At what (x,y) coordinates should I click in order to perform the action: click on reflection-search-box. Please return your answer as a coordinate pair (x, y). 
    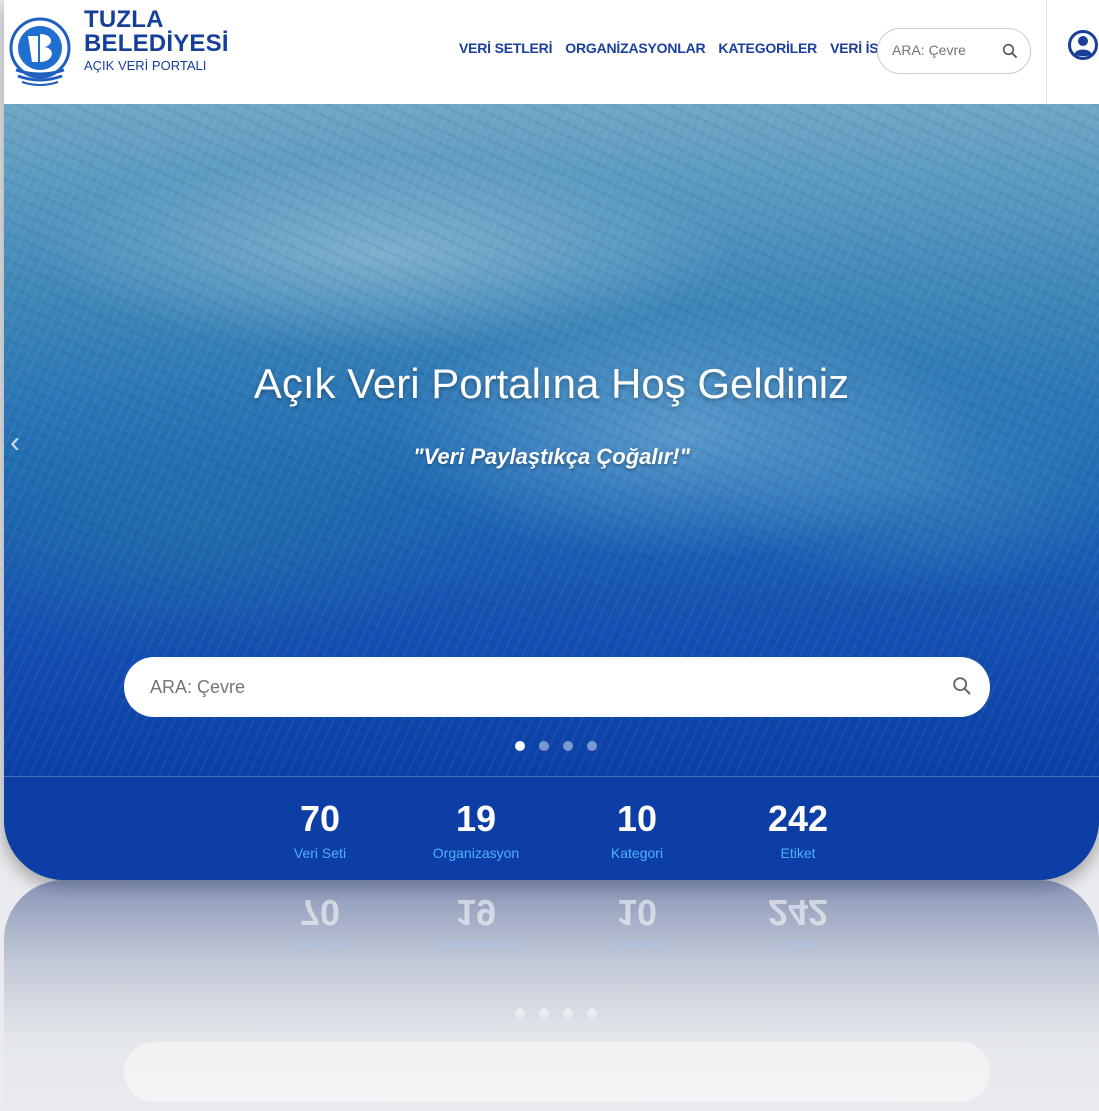
    Looking at the image, I should click on (557, 1072).